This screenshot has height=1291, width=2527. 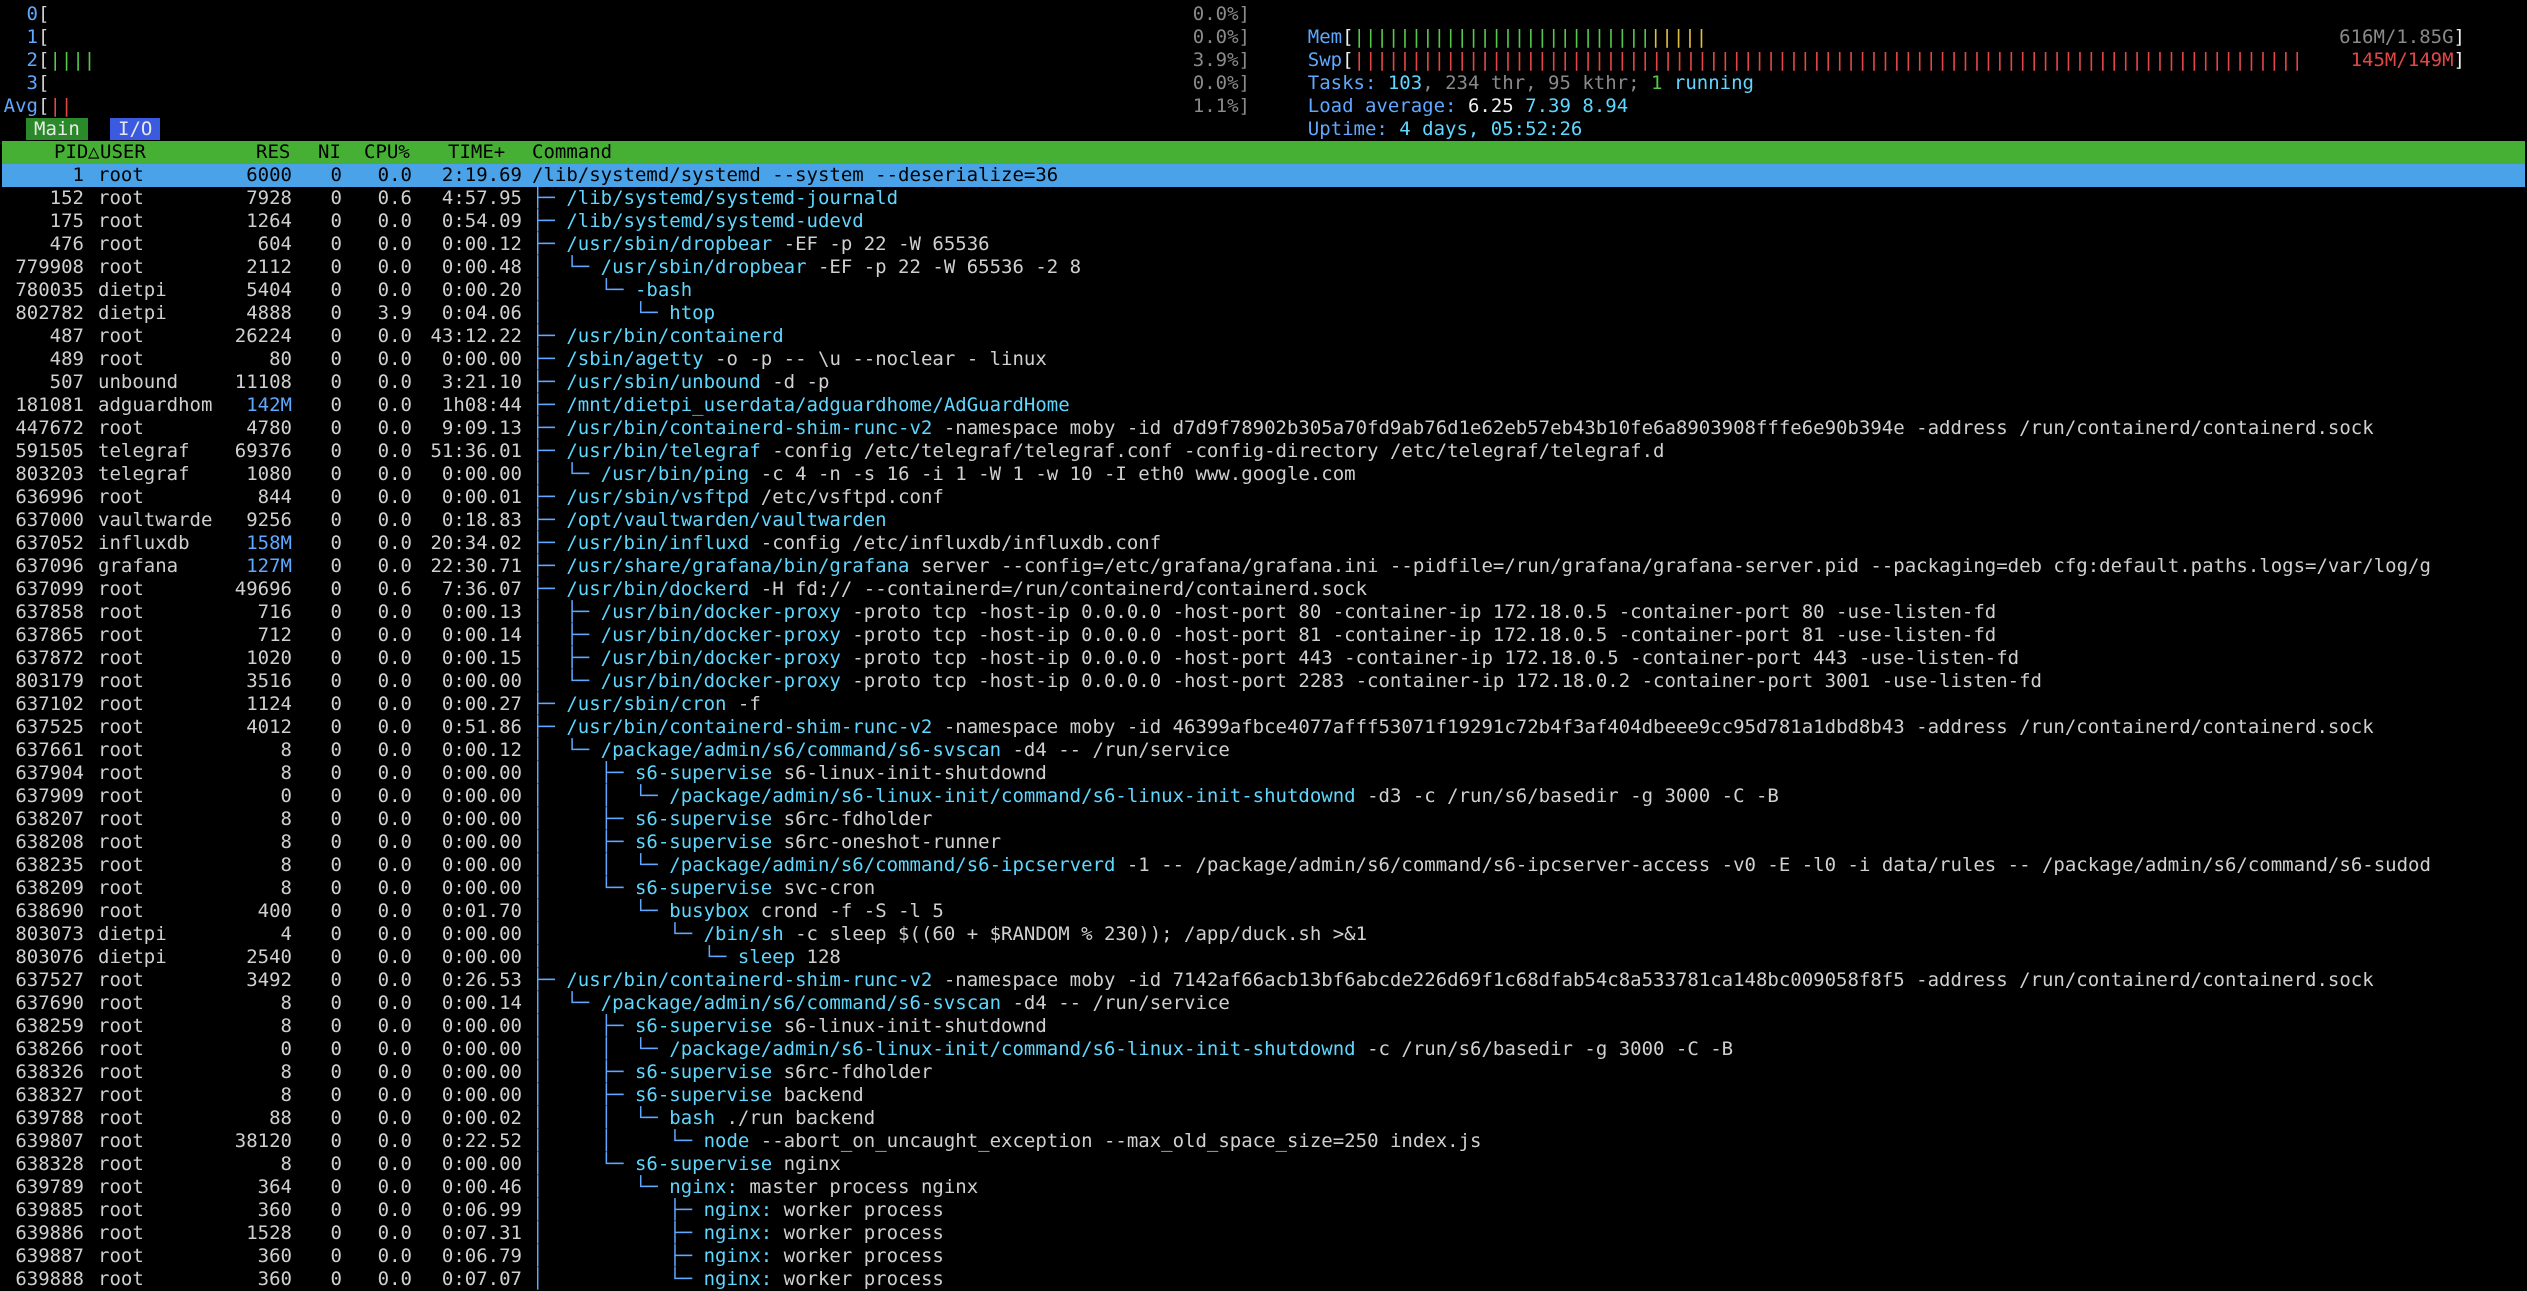 I want to click on command-cell: │ ├─ s6-supervise s6rc-oneshot-runner, so click(x=766, y=842).